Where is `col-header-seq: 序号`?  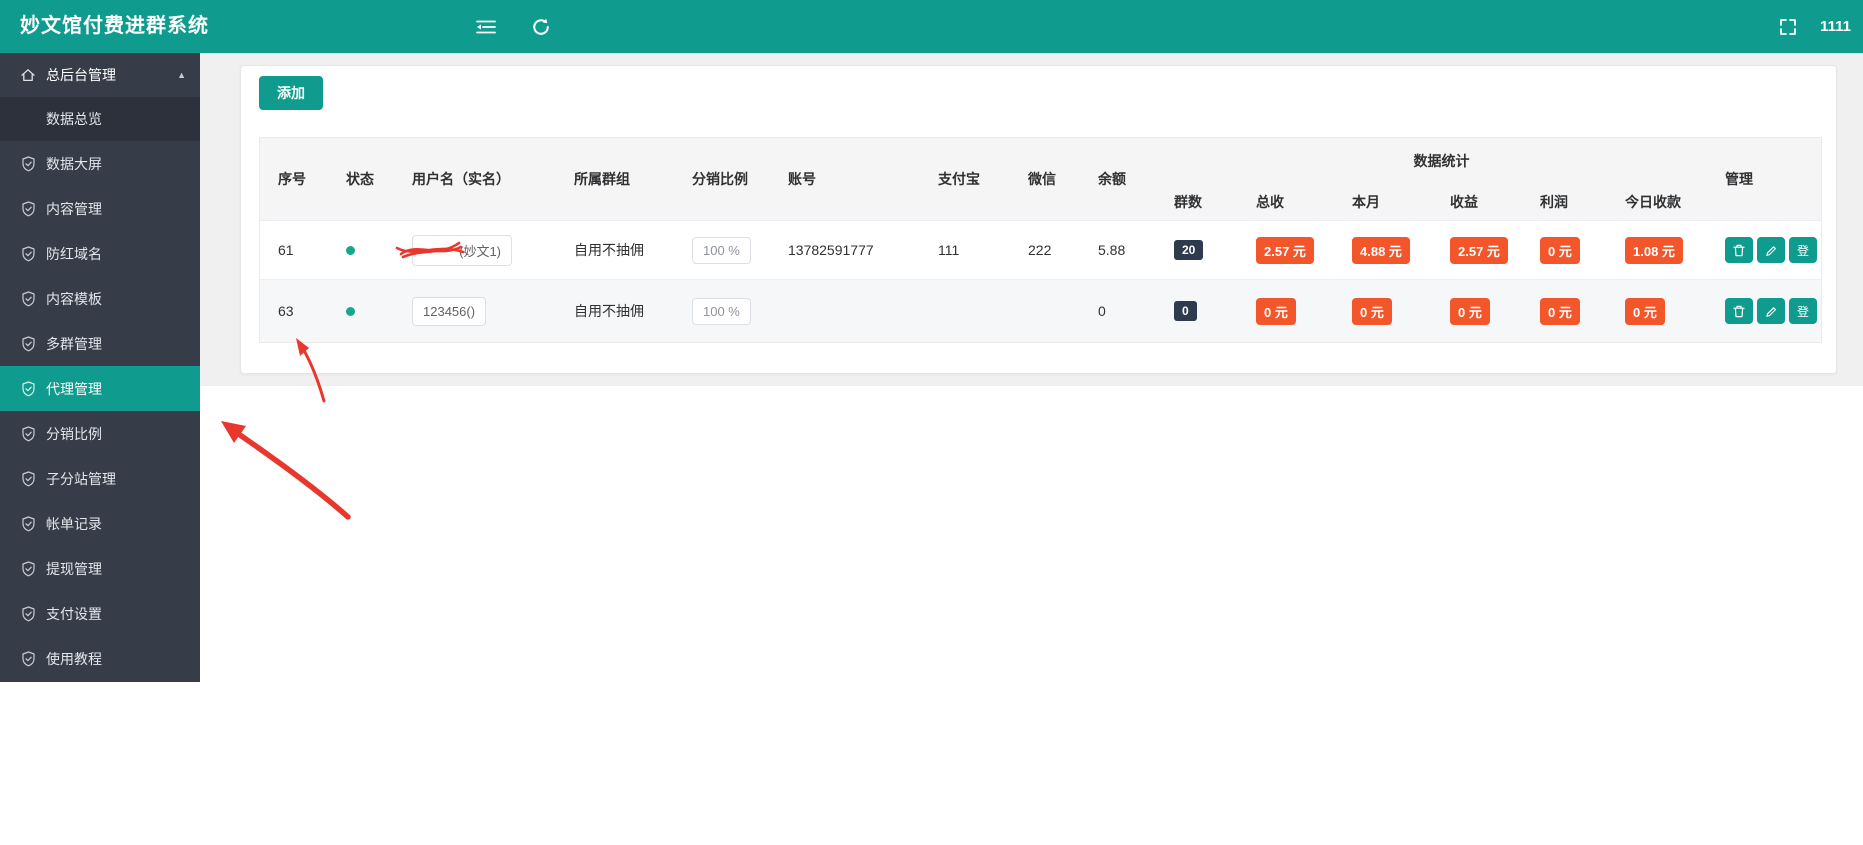
col-header-seq: 序号 is located at coordinates (292, 179).